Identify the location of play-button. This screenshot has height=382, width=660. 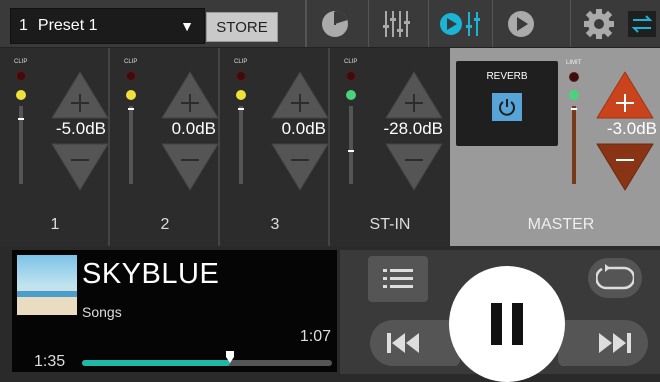
(520, 23).